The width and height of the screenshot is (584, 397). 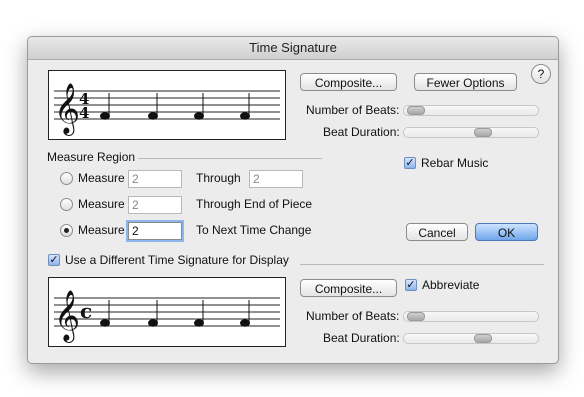 I want to click on fewer-options-button: Fewer Options, so click(x=465, y=82).